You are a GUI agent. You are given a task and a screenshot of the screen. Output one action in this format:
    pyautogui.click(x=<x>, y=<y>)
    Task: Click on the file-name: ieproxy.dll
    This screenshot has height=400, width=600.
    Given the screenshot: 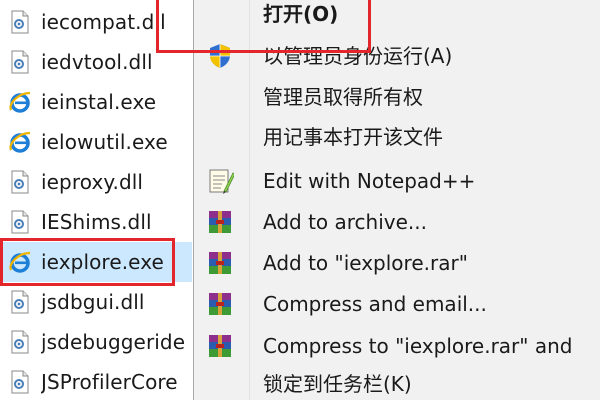 What is the action you would take?
    pyautogui.click(x=92, y=182)
    